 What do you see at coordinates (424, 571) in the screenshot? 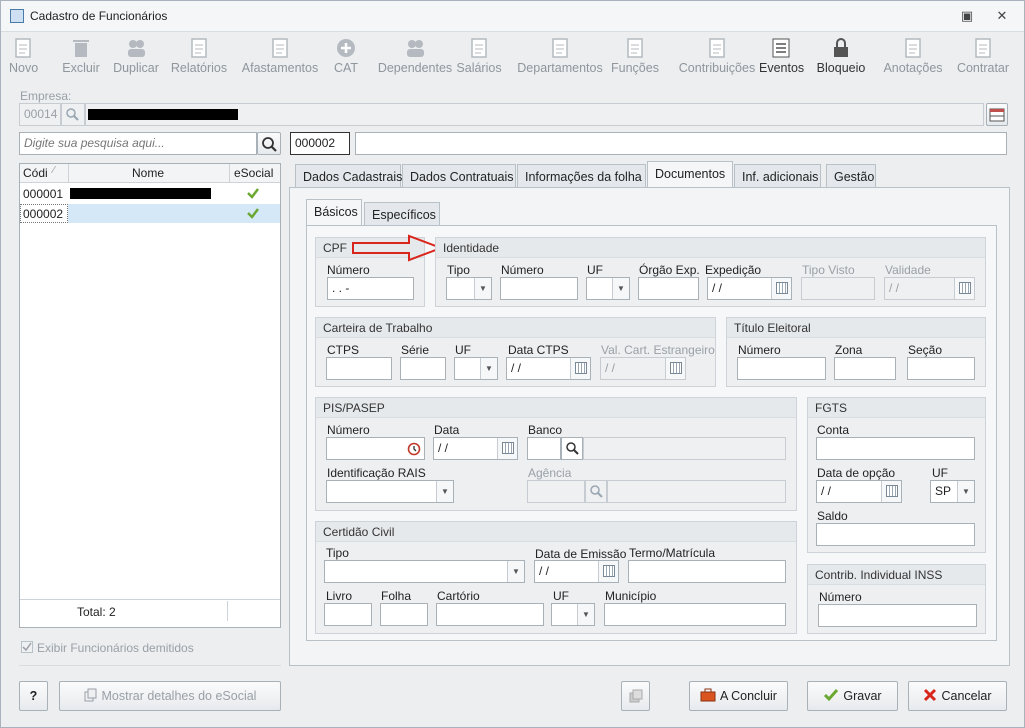
I see `certidao-tipo-select: ▼` at bounding box center [424, 571].